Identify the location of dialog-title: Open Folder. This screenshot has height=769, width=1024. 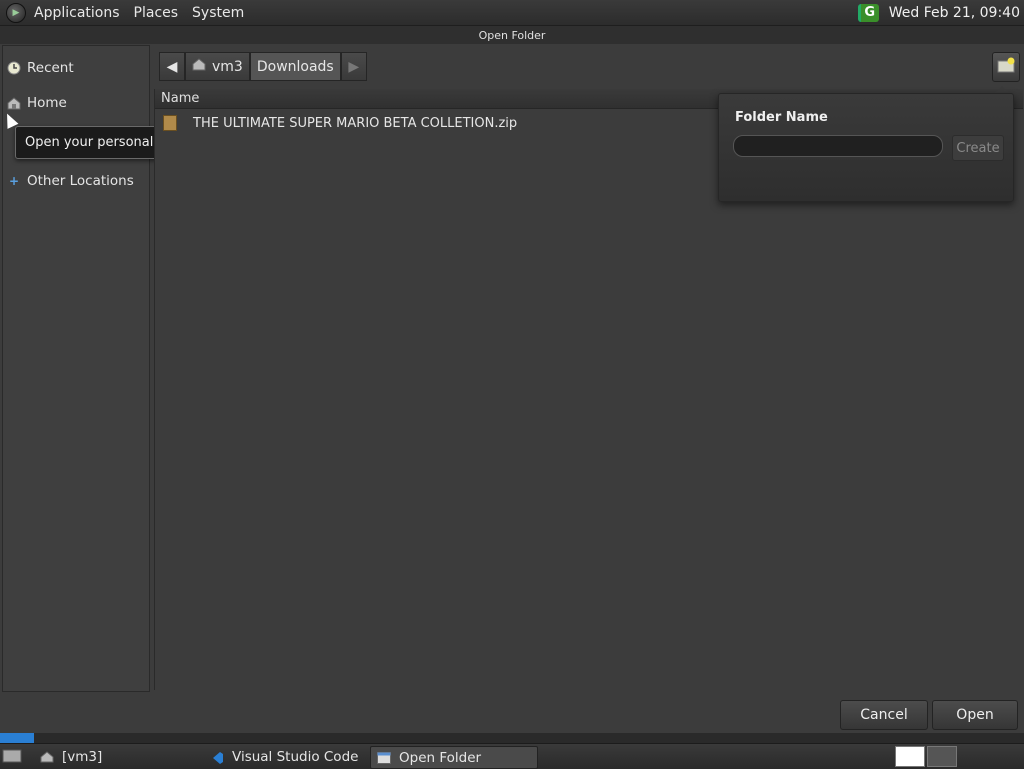
(512, 35).